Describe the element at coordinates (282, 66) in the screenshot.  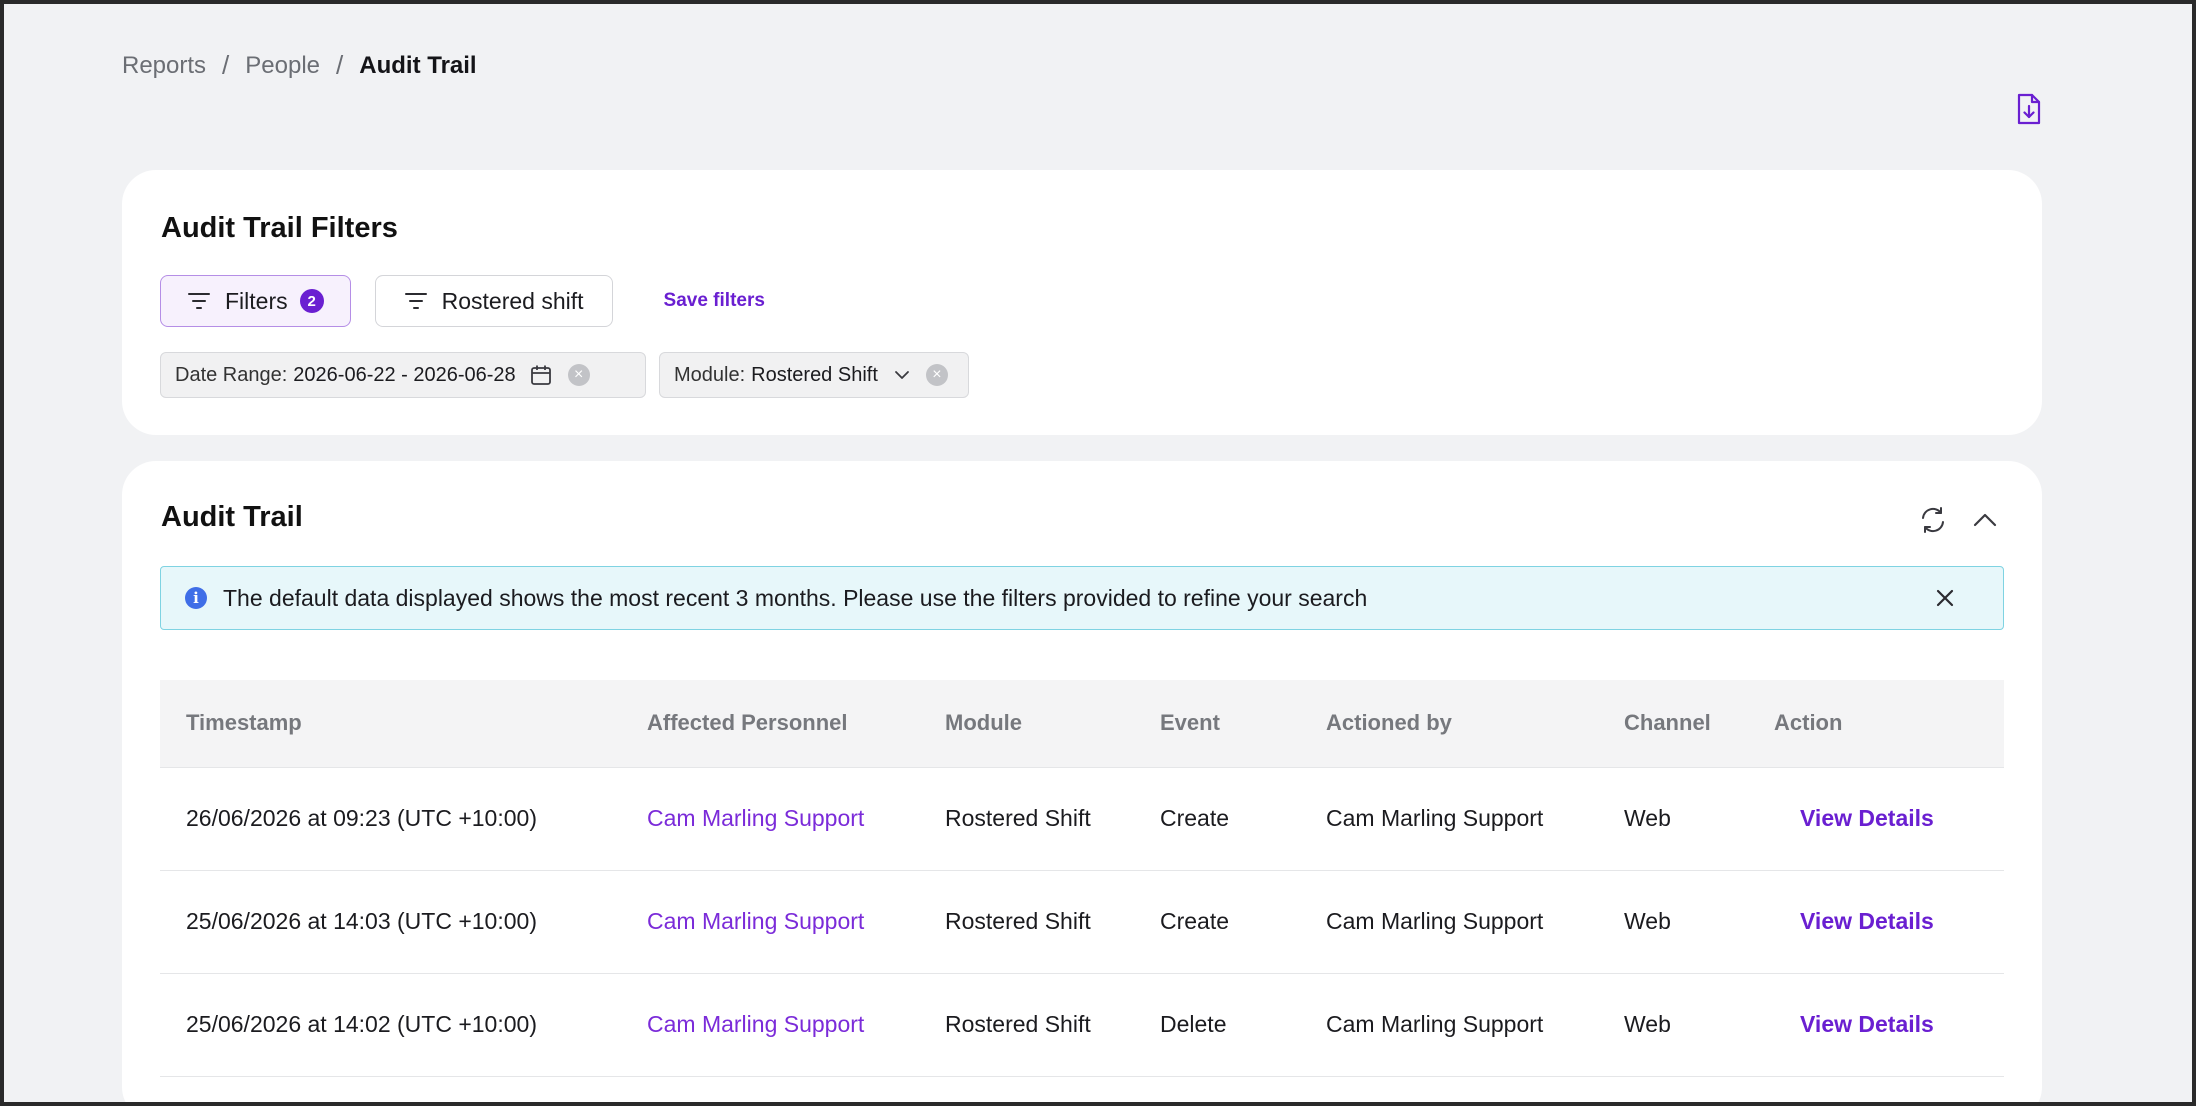
I see `breadcrumb-people: People` at that location.